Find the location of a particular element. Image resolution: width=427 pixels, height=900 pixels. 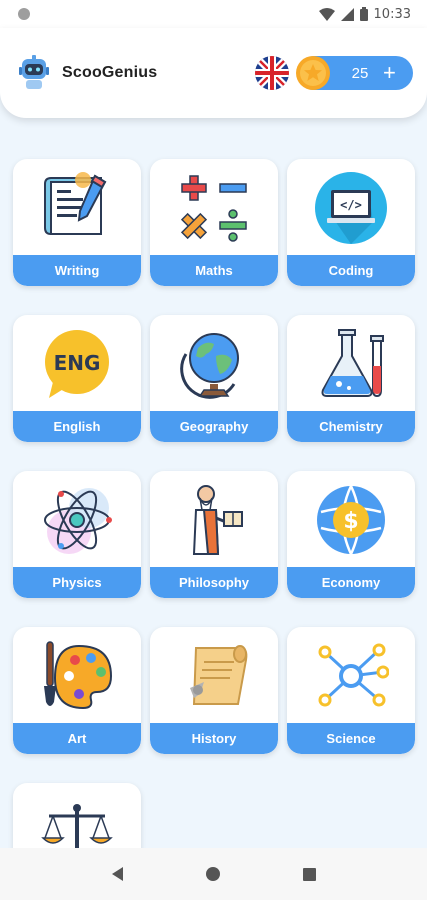

subject-label-bar: History is located at coordinates (214, 738).